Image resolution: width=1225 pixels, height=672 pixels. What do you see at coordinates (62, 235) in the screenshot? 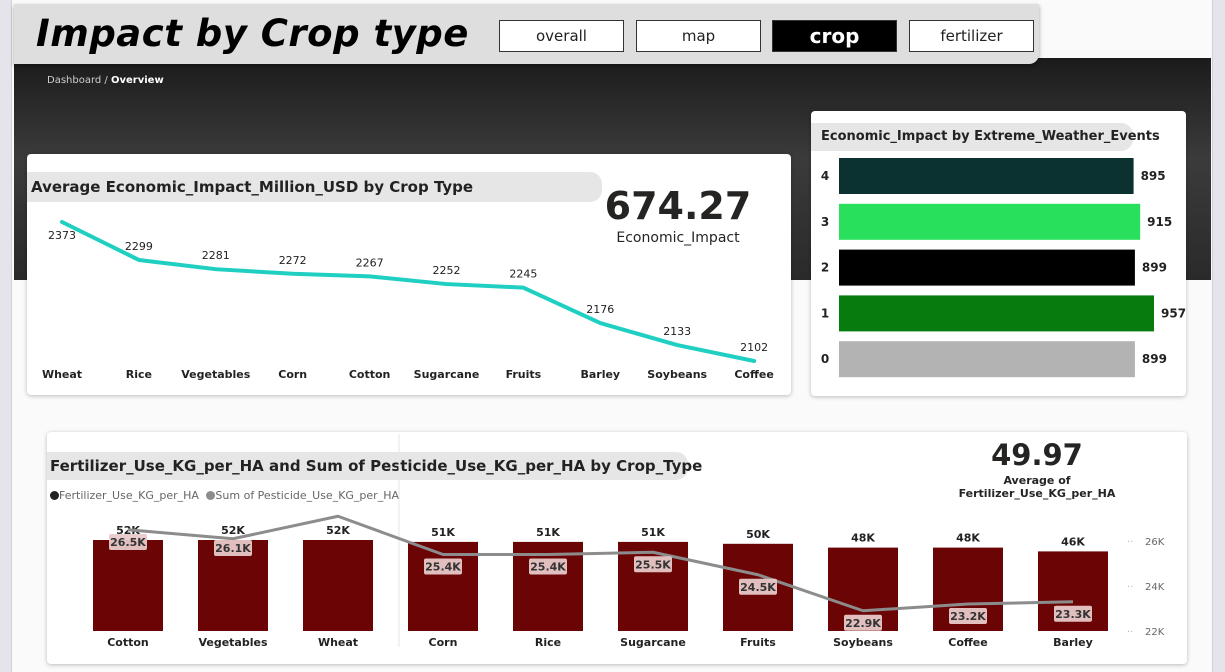
I see `line-data-label: 2373` at bounding box center [62, 235].